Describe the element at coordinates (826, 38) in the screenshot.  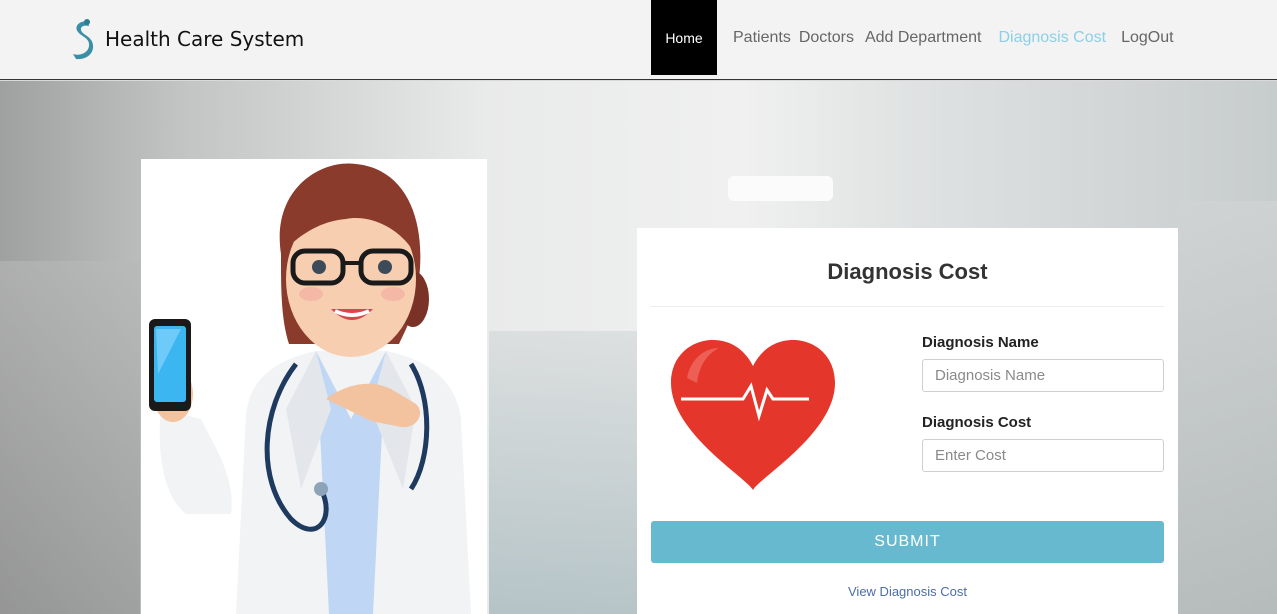
I see `nav-doctors: Doctors` at that location.